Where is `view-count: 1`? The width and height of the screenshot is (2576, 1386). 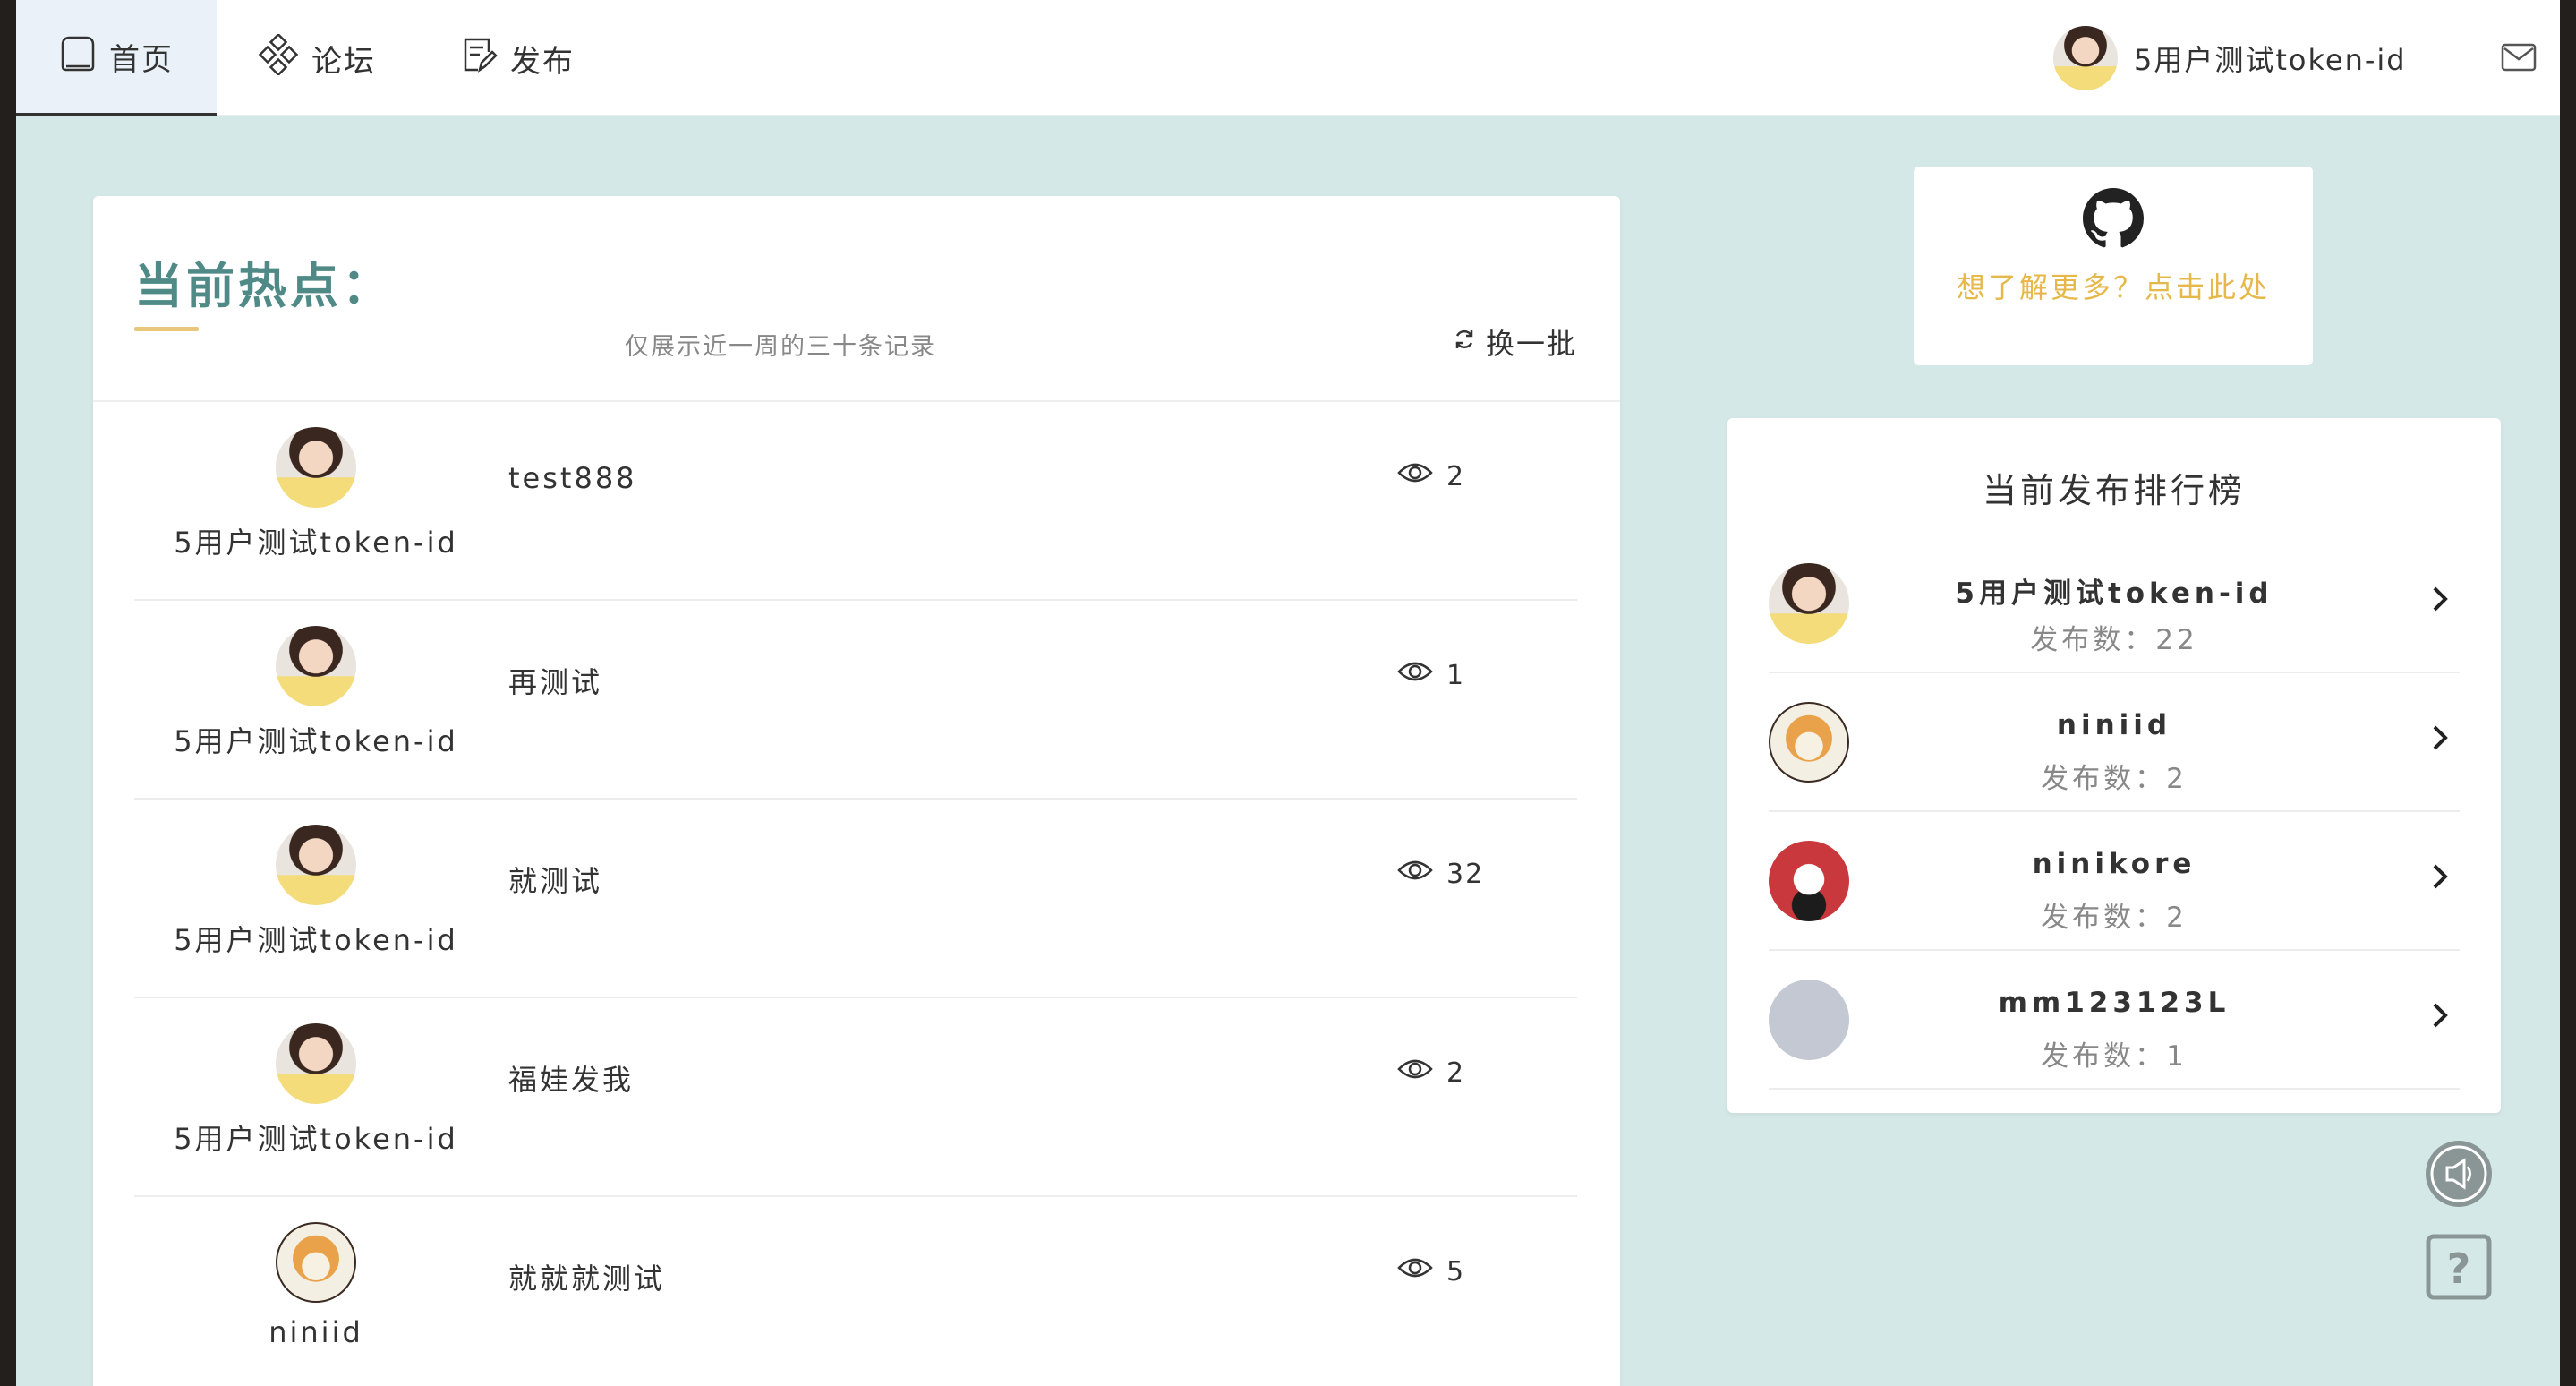
view-count: 1 is located at coordinates (1456, 675).